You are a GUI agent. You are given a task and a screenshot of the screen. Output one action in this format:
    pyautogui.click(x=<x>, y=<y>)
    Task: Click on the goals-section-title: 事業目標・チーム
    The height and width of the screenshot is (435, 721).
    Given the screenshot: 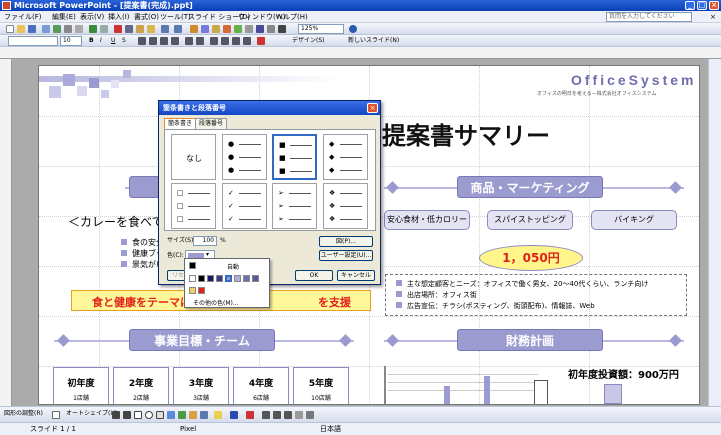 What is the action you would take?
    pyautogui.click(x=202, y=340)
    